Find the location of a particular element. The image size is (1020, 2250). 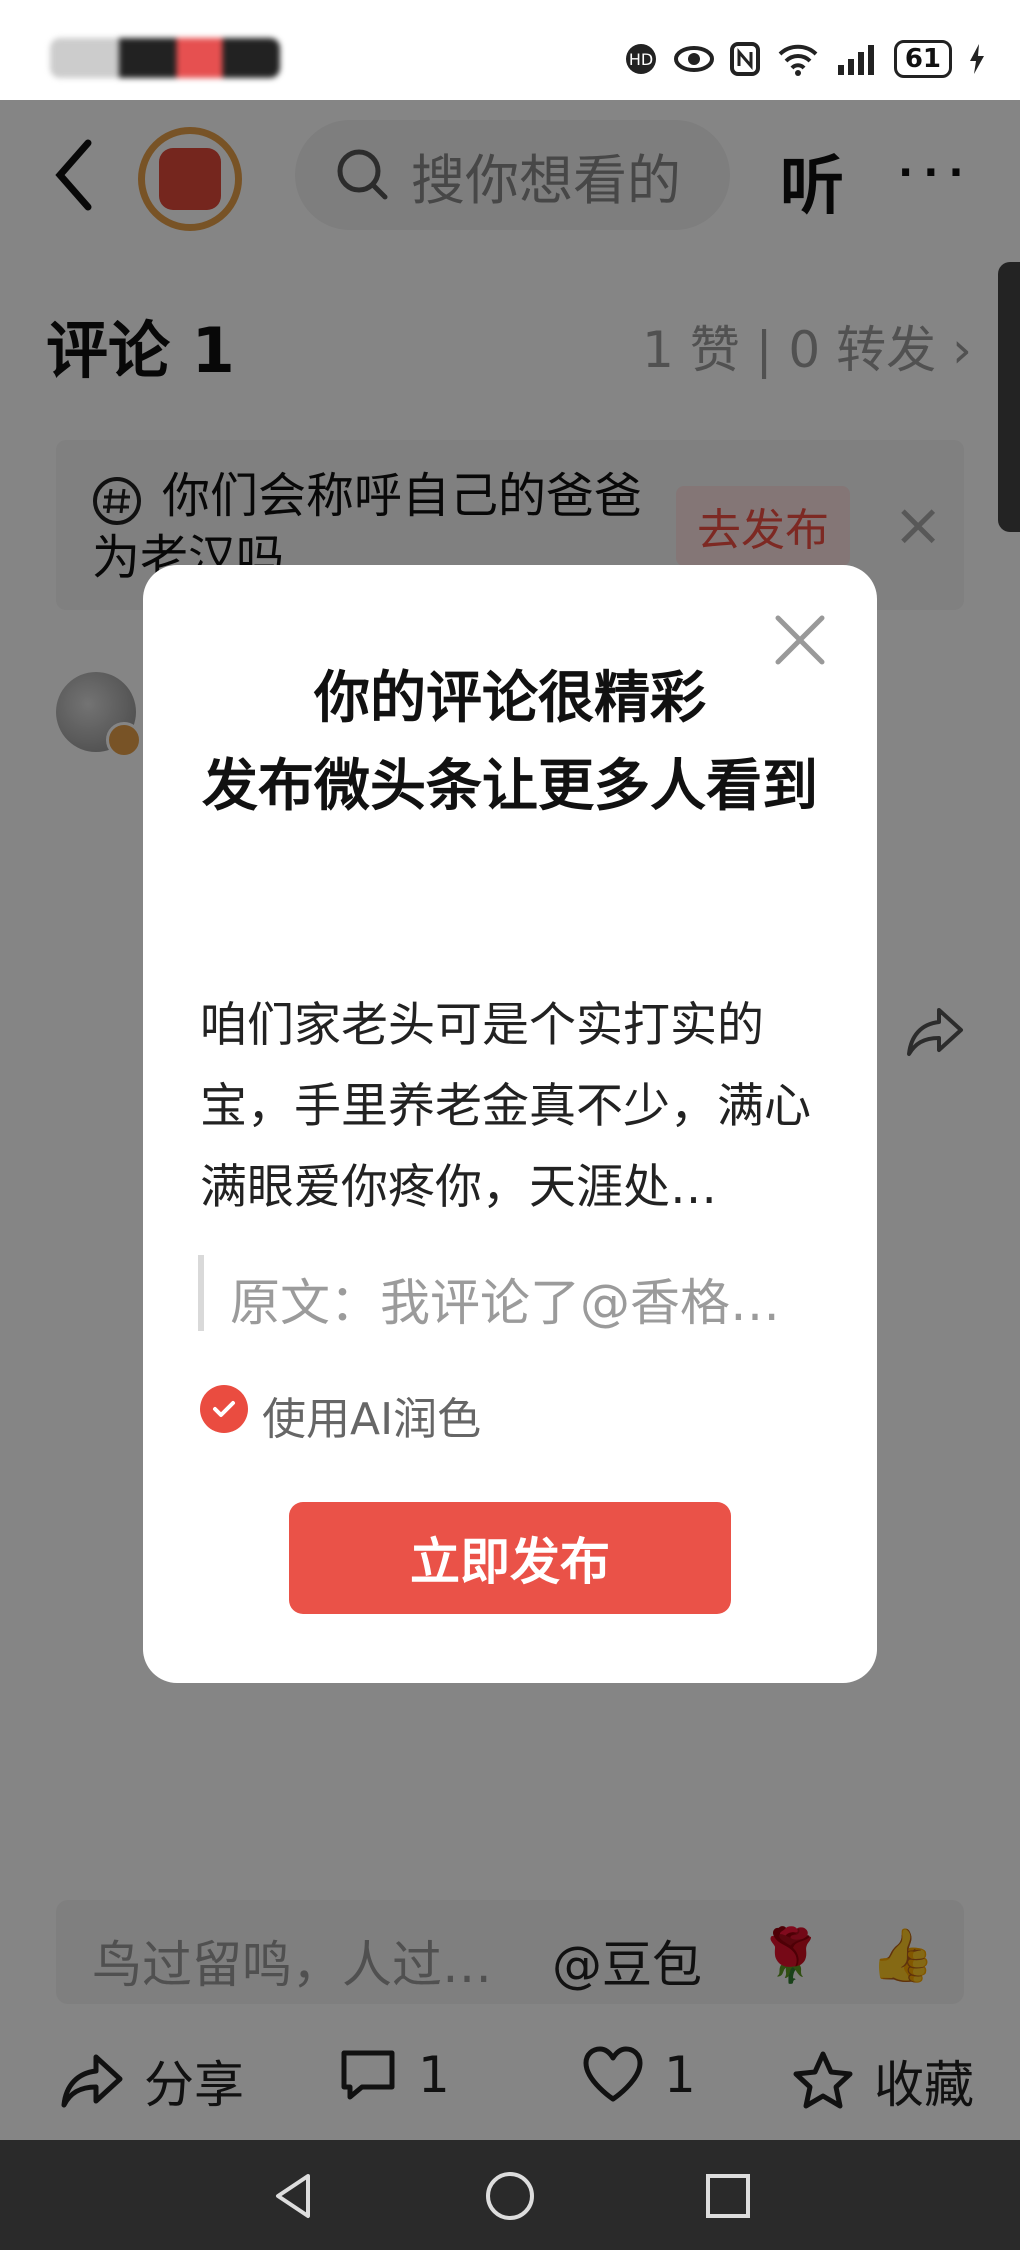

charging-icon is located at coordinates (977, 59).